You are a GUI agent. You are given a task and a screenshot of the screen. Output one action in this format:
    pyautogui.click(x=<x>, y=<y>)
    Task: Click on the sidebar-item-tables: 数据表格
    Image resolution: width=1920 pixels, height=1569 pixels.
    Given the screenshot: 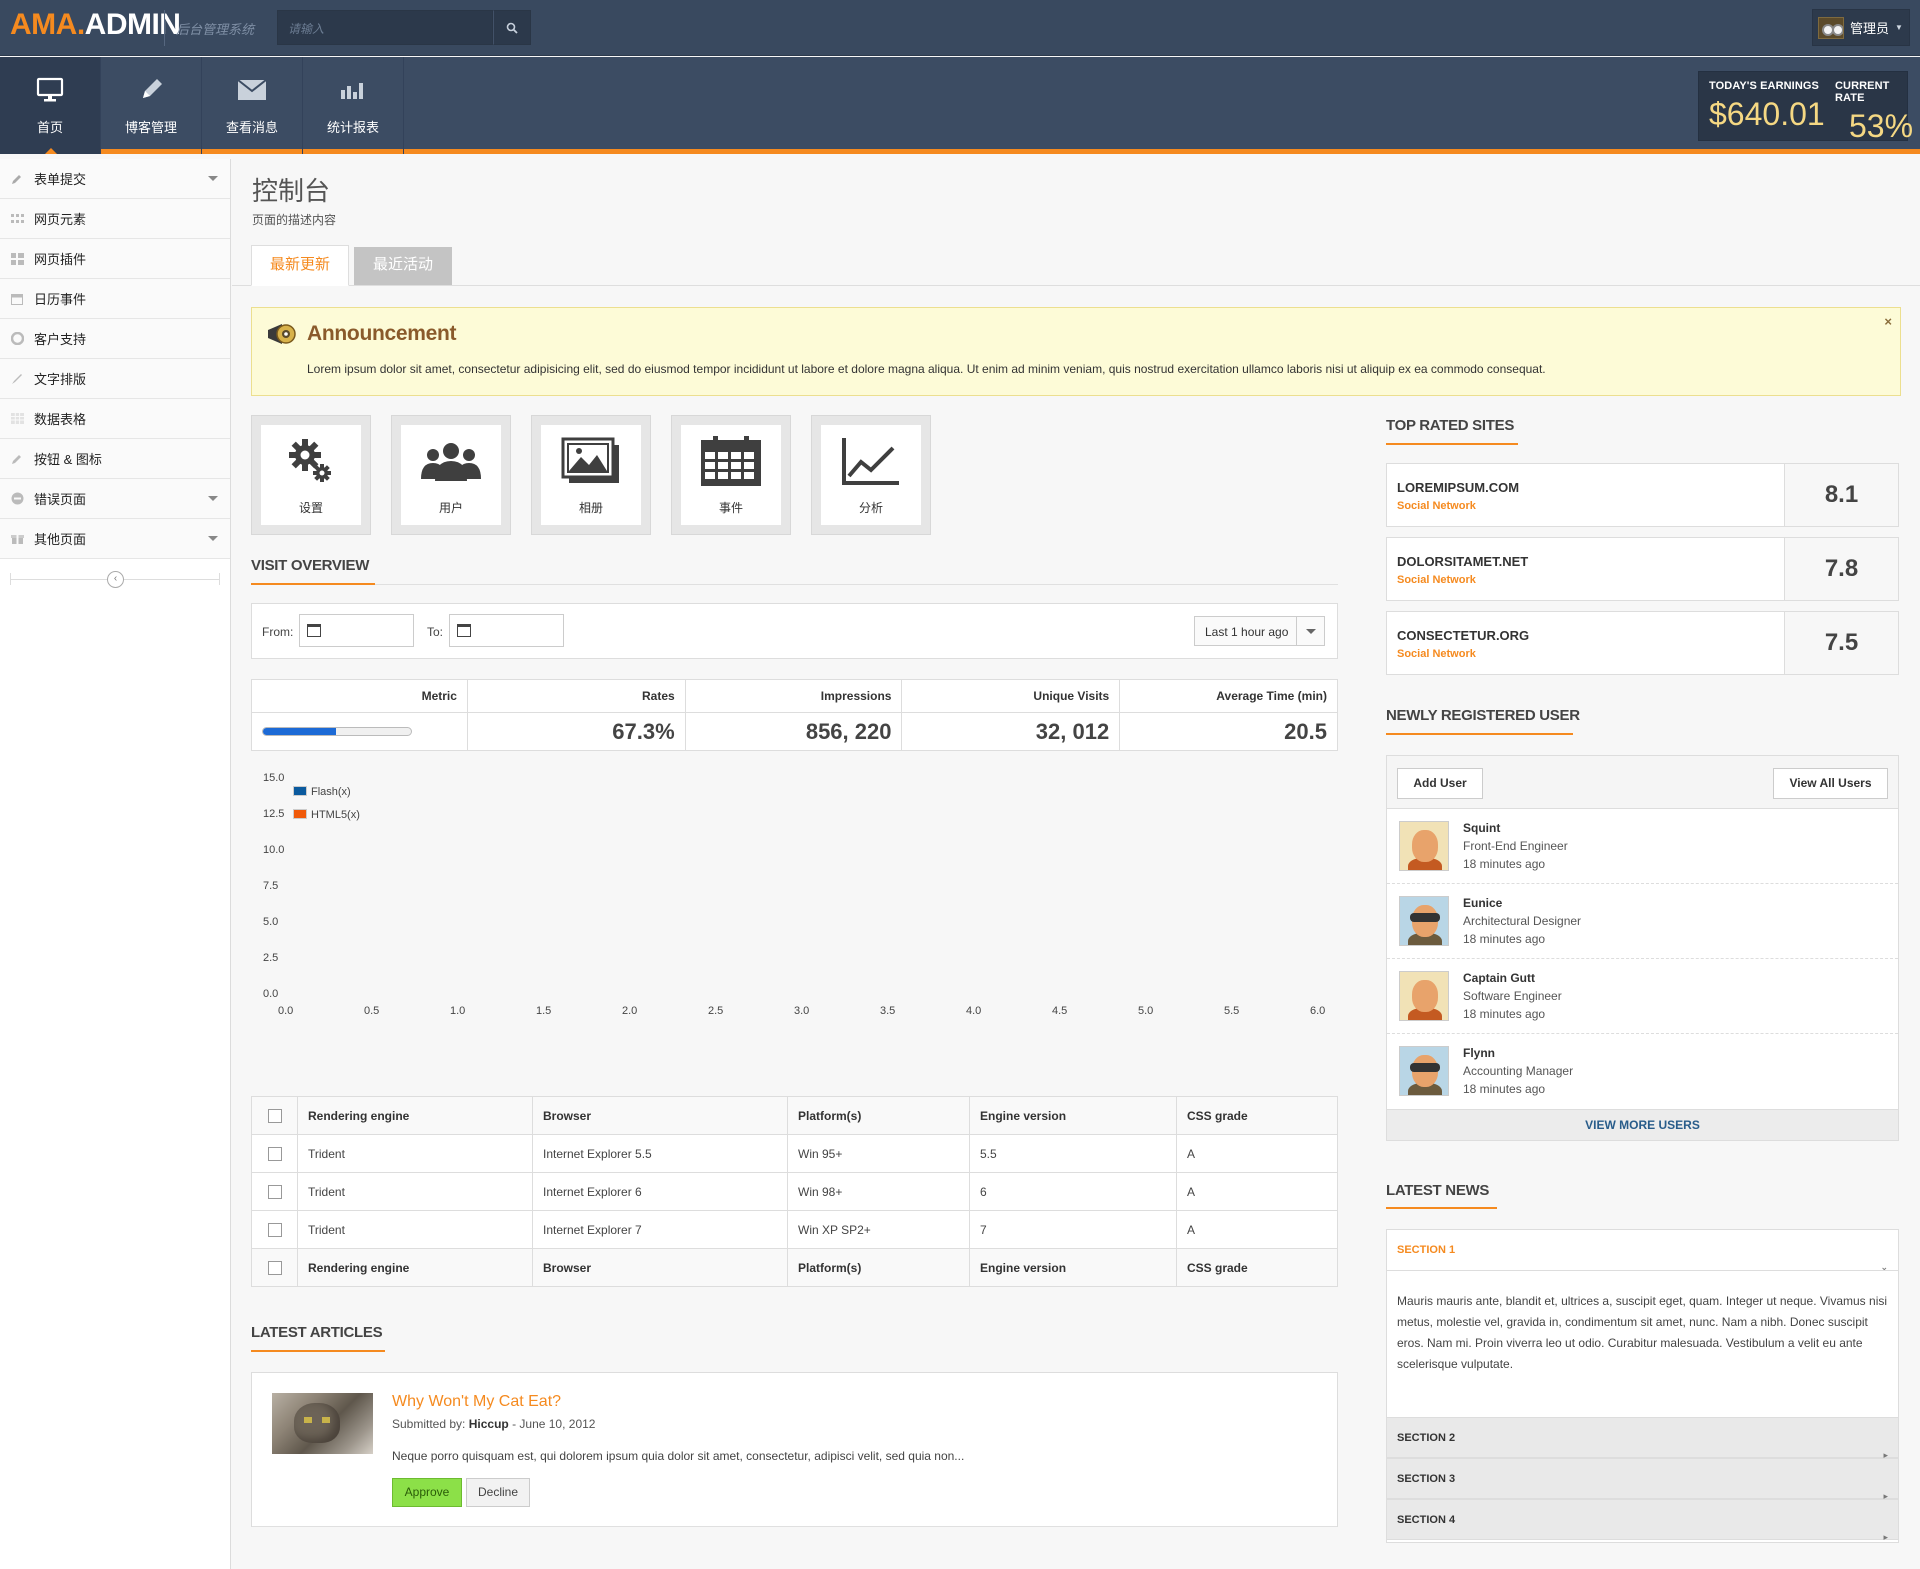 What is the action you would take?
    pyautogui.click(x=115, y=419)
    